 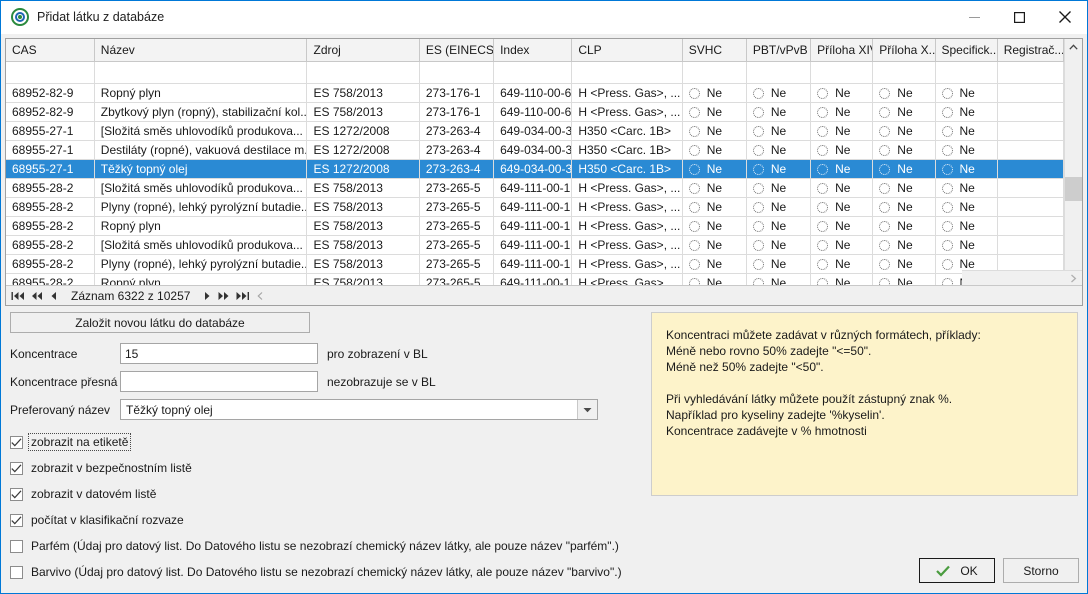 I want to click on checkbox-row-3: počítat v klasifikační rozvaze, so click(x=326, y=520).